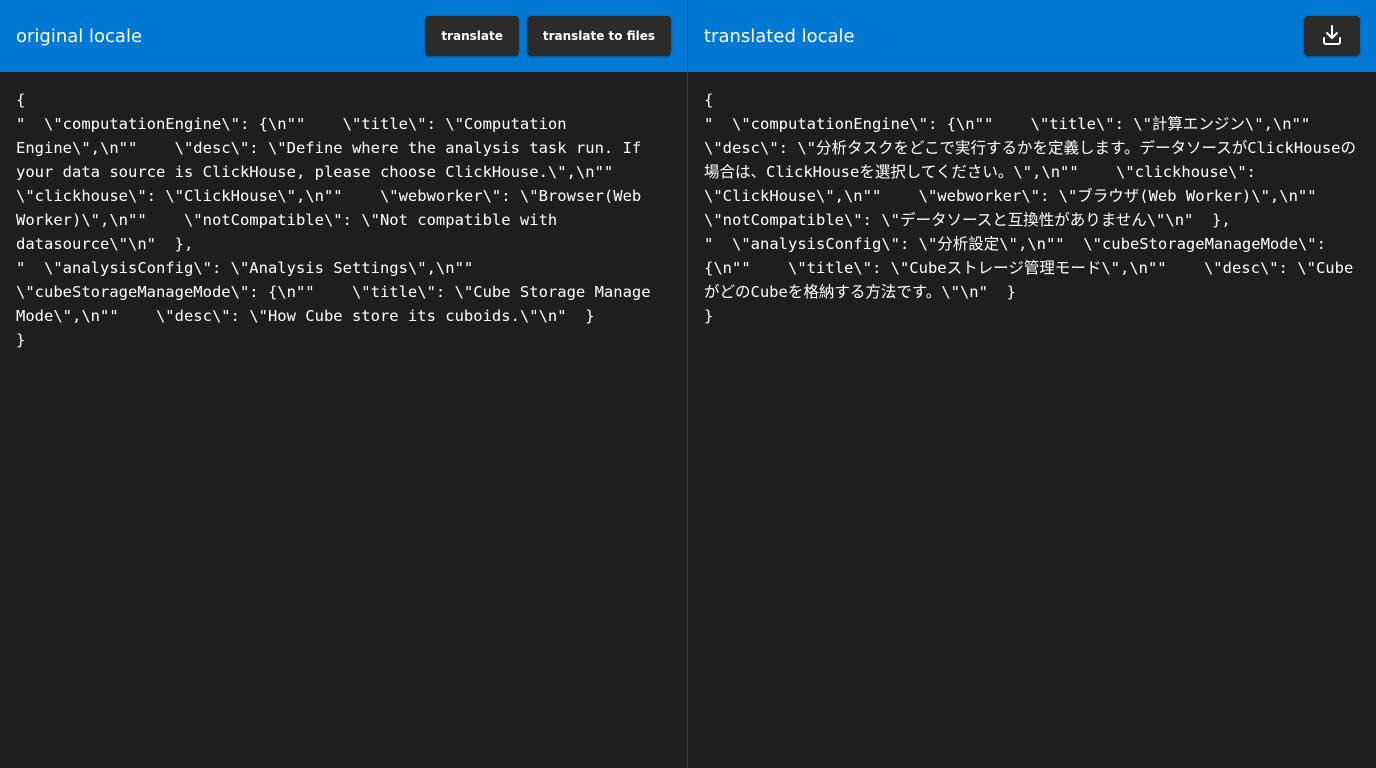 The height and width of the screenshot is (768, 1376). I want to click on download-icon, so click(1332, 36).